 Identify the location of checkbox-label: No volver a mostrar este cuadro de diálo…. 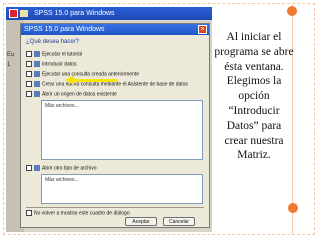
(82, 213).